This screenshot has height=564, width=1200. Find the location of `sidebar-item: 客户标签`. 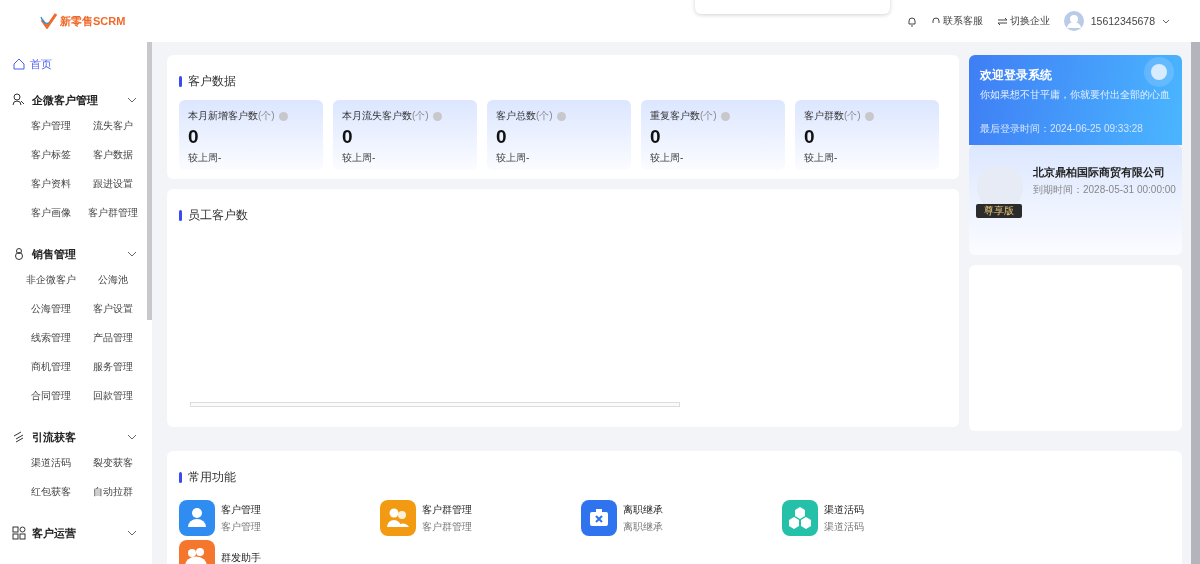

sidebar-item: 客户标签 is located at coordinates (51, 159).